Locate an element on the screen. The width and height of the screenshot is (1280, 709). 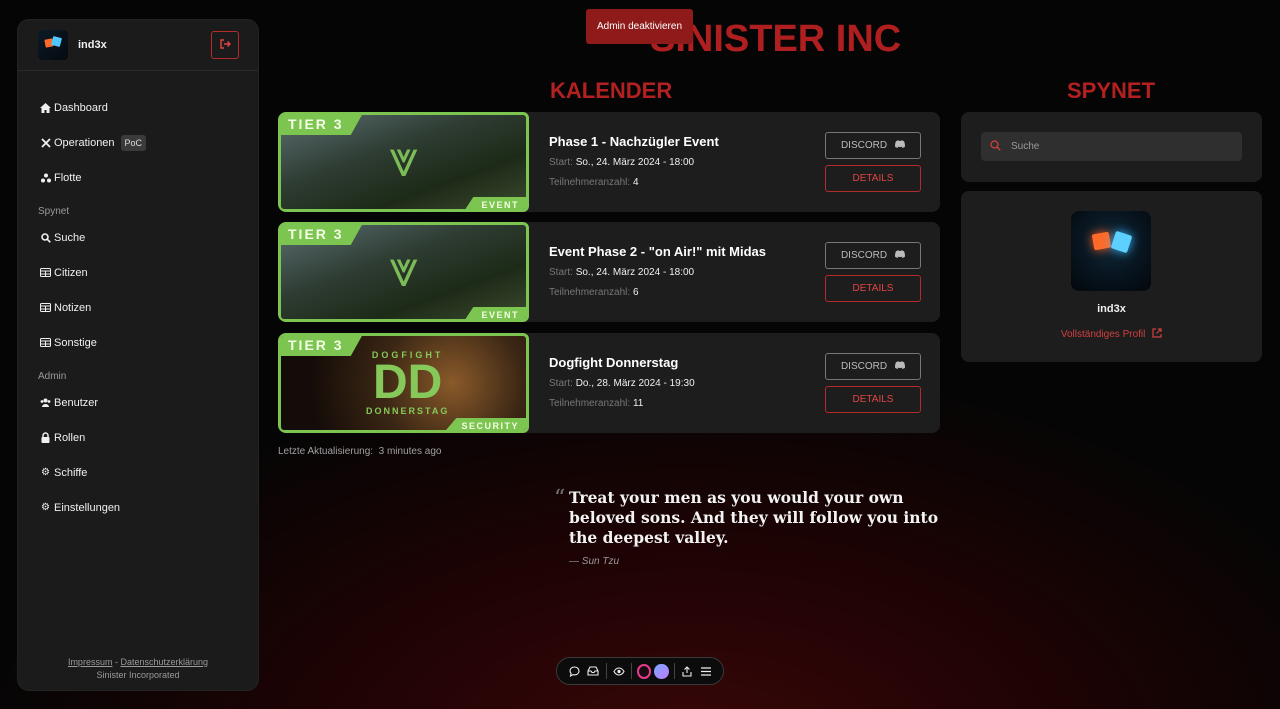
impressum-link: Impressum is located at coordinates (90, 662).